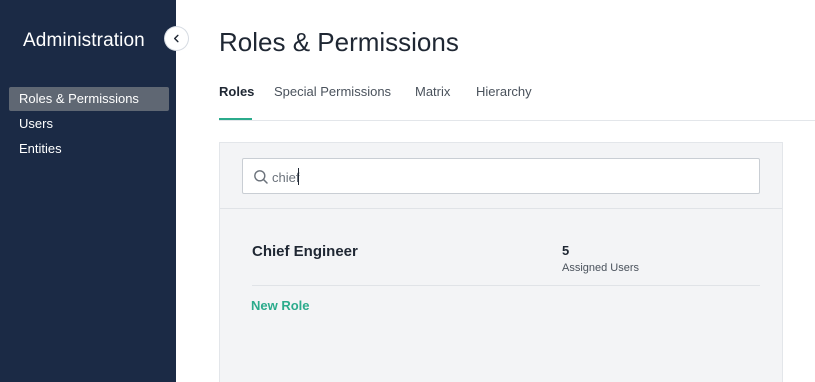 The width and height of the screenshot is (815, 382). I want to click on tab-special-permissions: Special Permissions, so click(332, 102).